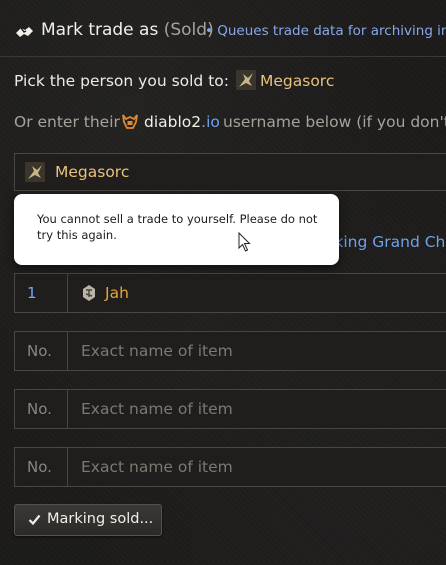 The image size is (446, 565). What do you see at coordinates (244, 242) in the screenshot?
I see `mouse-cursor-icon` at bounding box center [244, 242].